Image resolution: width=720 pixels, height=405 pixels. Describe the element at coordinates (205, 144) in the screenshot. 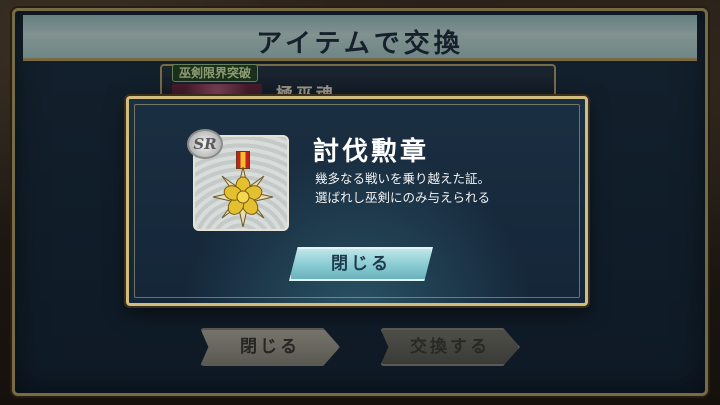

I see `rarity-badge: SR` at that location.